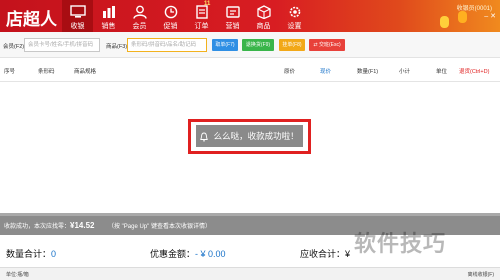 The height and width of the screenshot is (280, 500). Describe the element at coordinates (481, 274) in the screenshot. I see `offline-cashier-link: 离线收银(F)` at that location.